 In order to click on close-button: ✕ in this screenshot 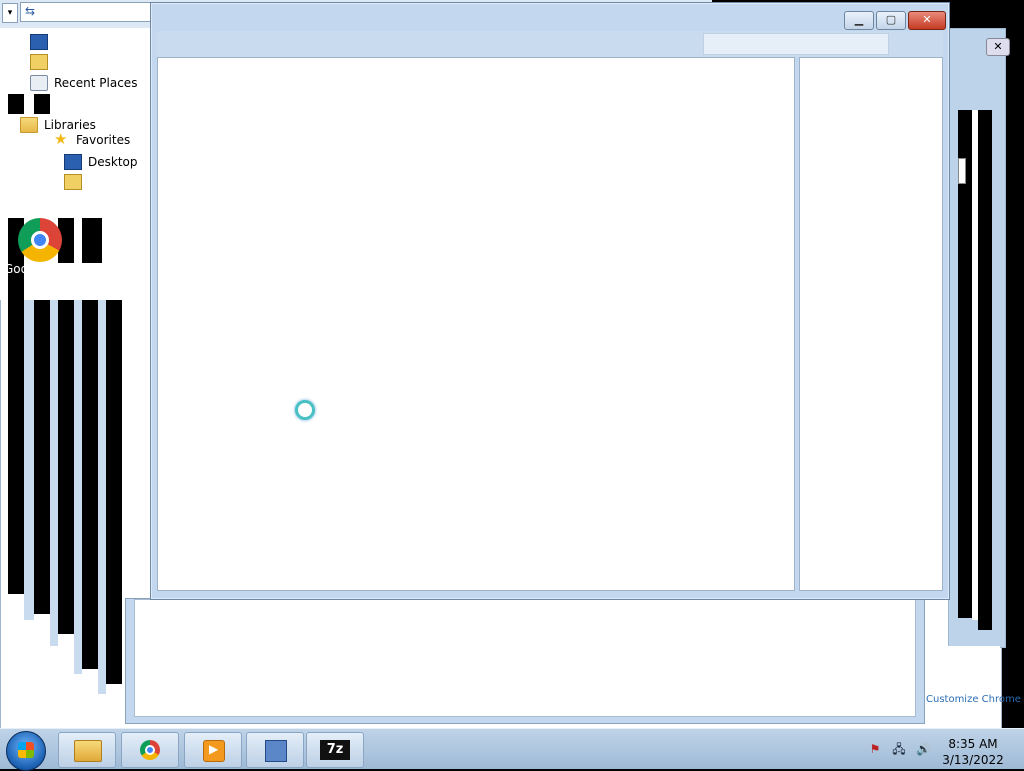, I will do `click(927, 20)`.